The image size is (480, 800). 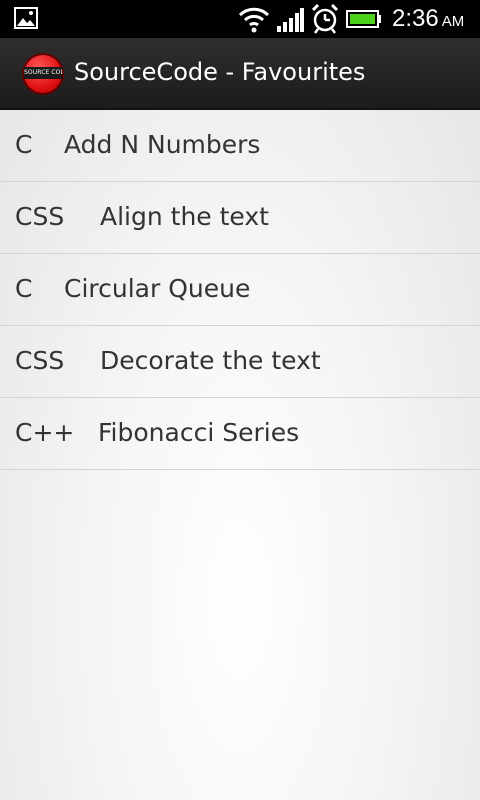 I want to click on alarm-icon, so click(x=325, y=20).